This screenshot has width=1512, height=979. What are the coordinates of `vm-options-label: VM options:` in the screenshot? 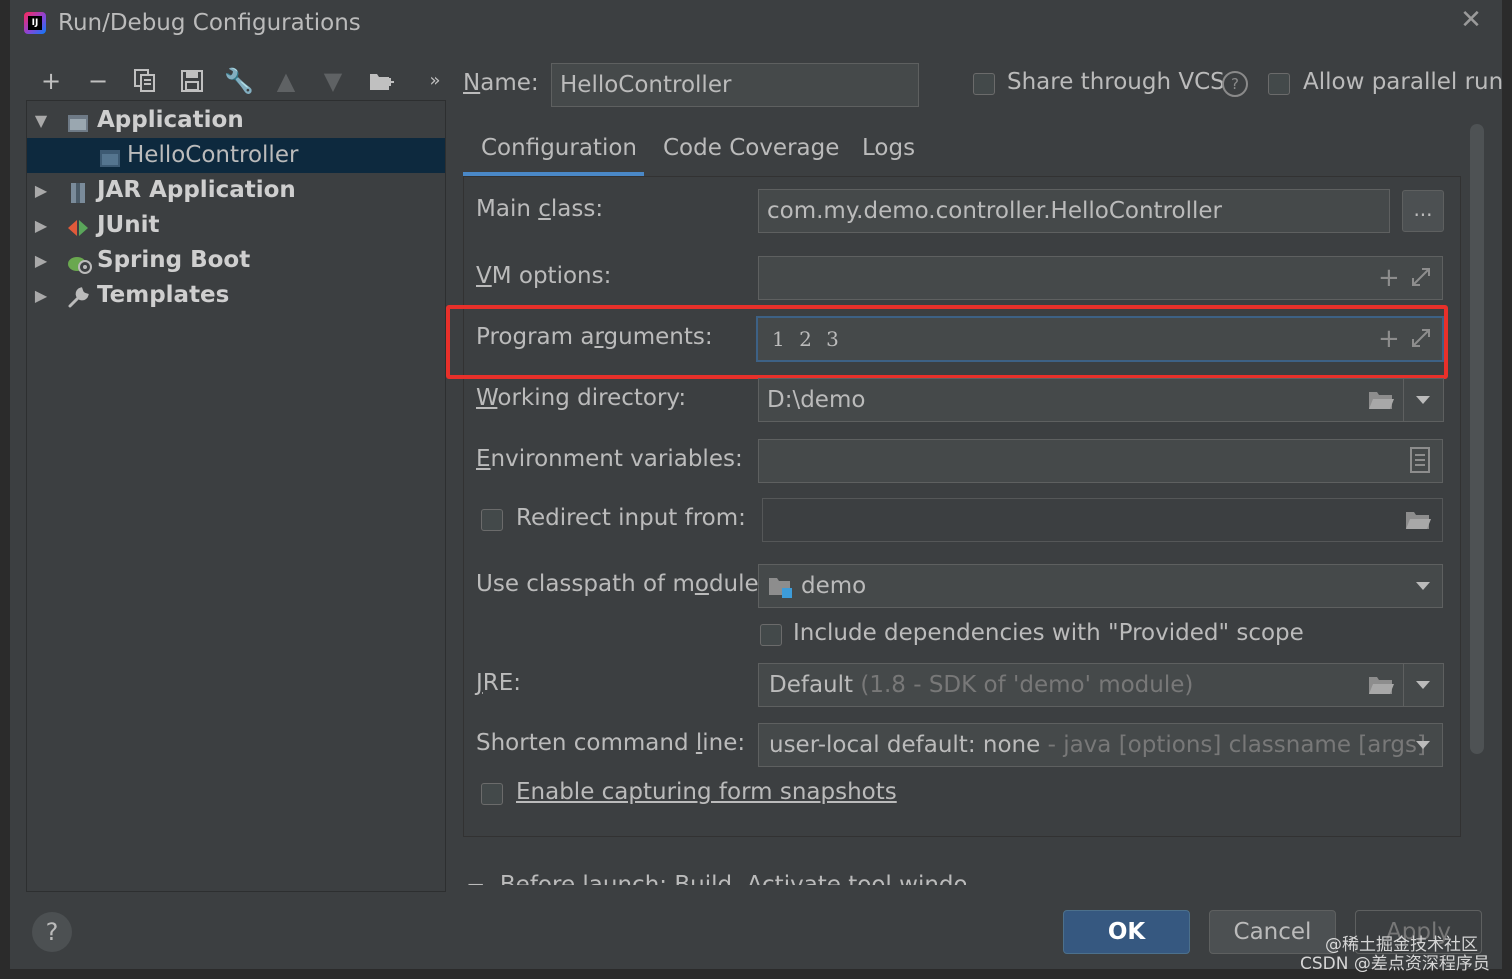 It's located at (544, 276).